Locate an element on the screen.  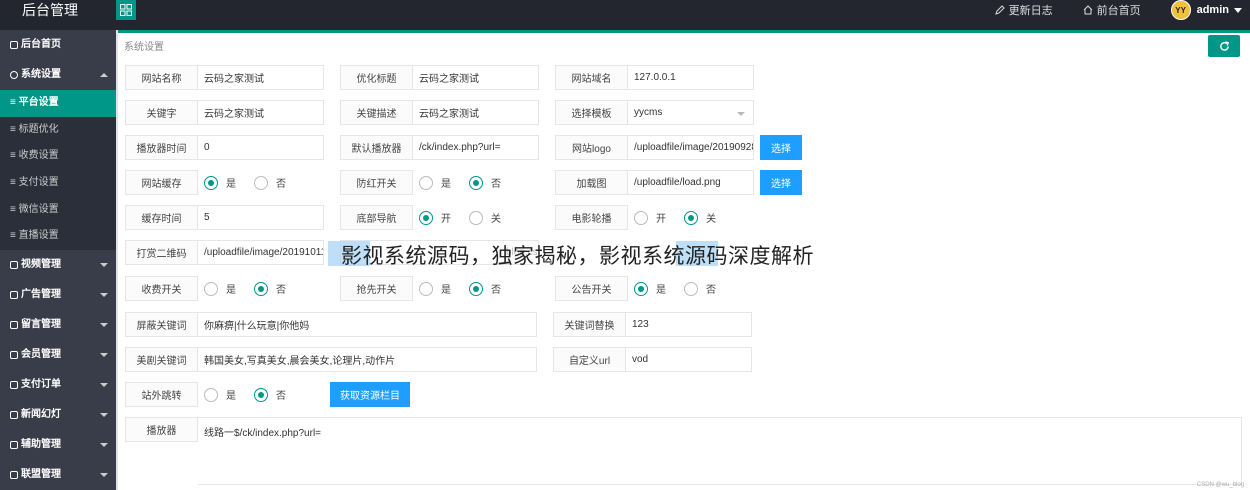
loading-input: /uploadfile/load.png is located at coordinates (691, 182).